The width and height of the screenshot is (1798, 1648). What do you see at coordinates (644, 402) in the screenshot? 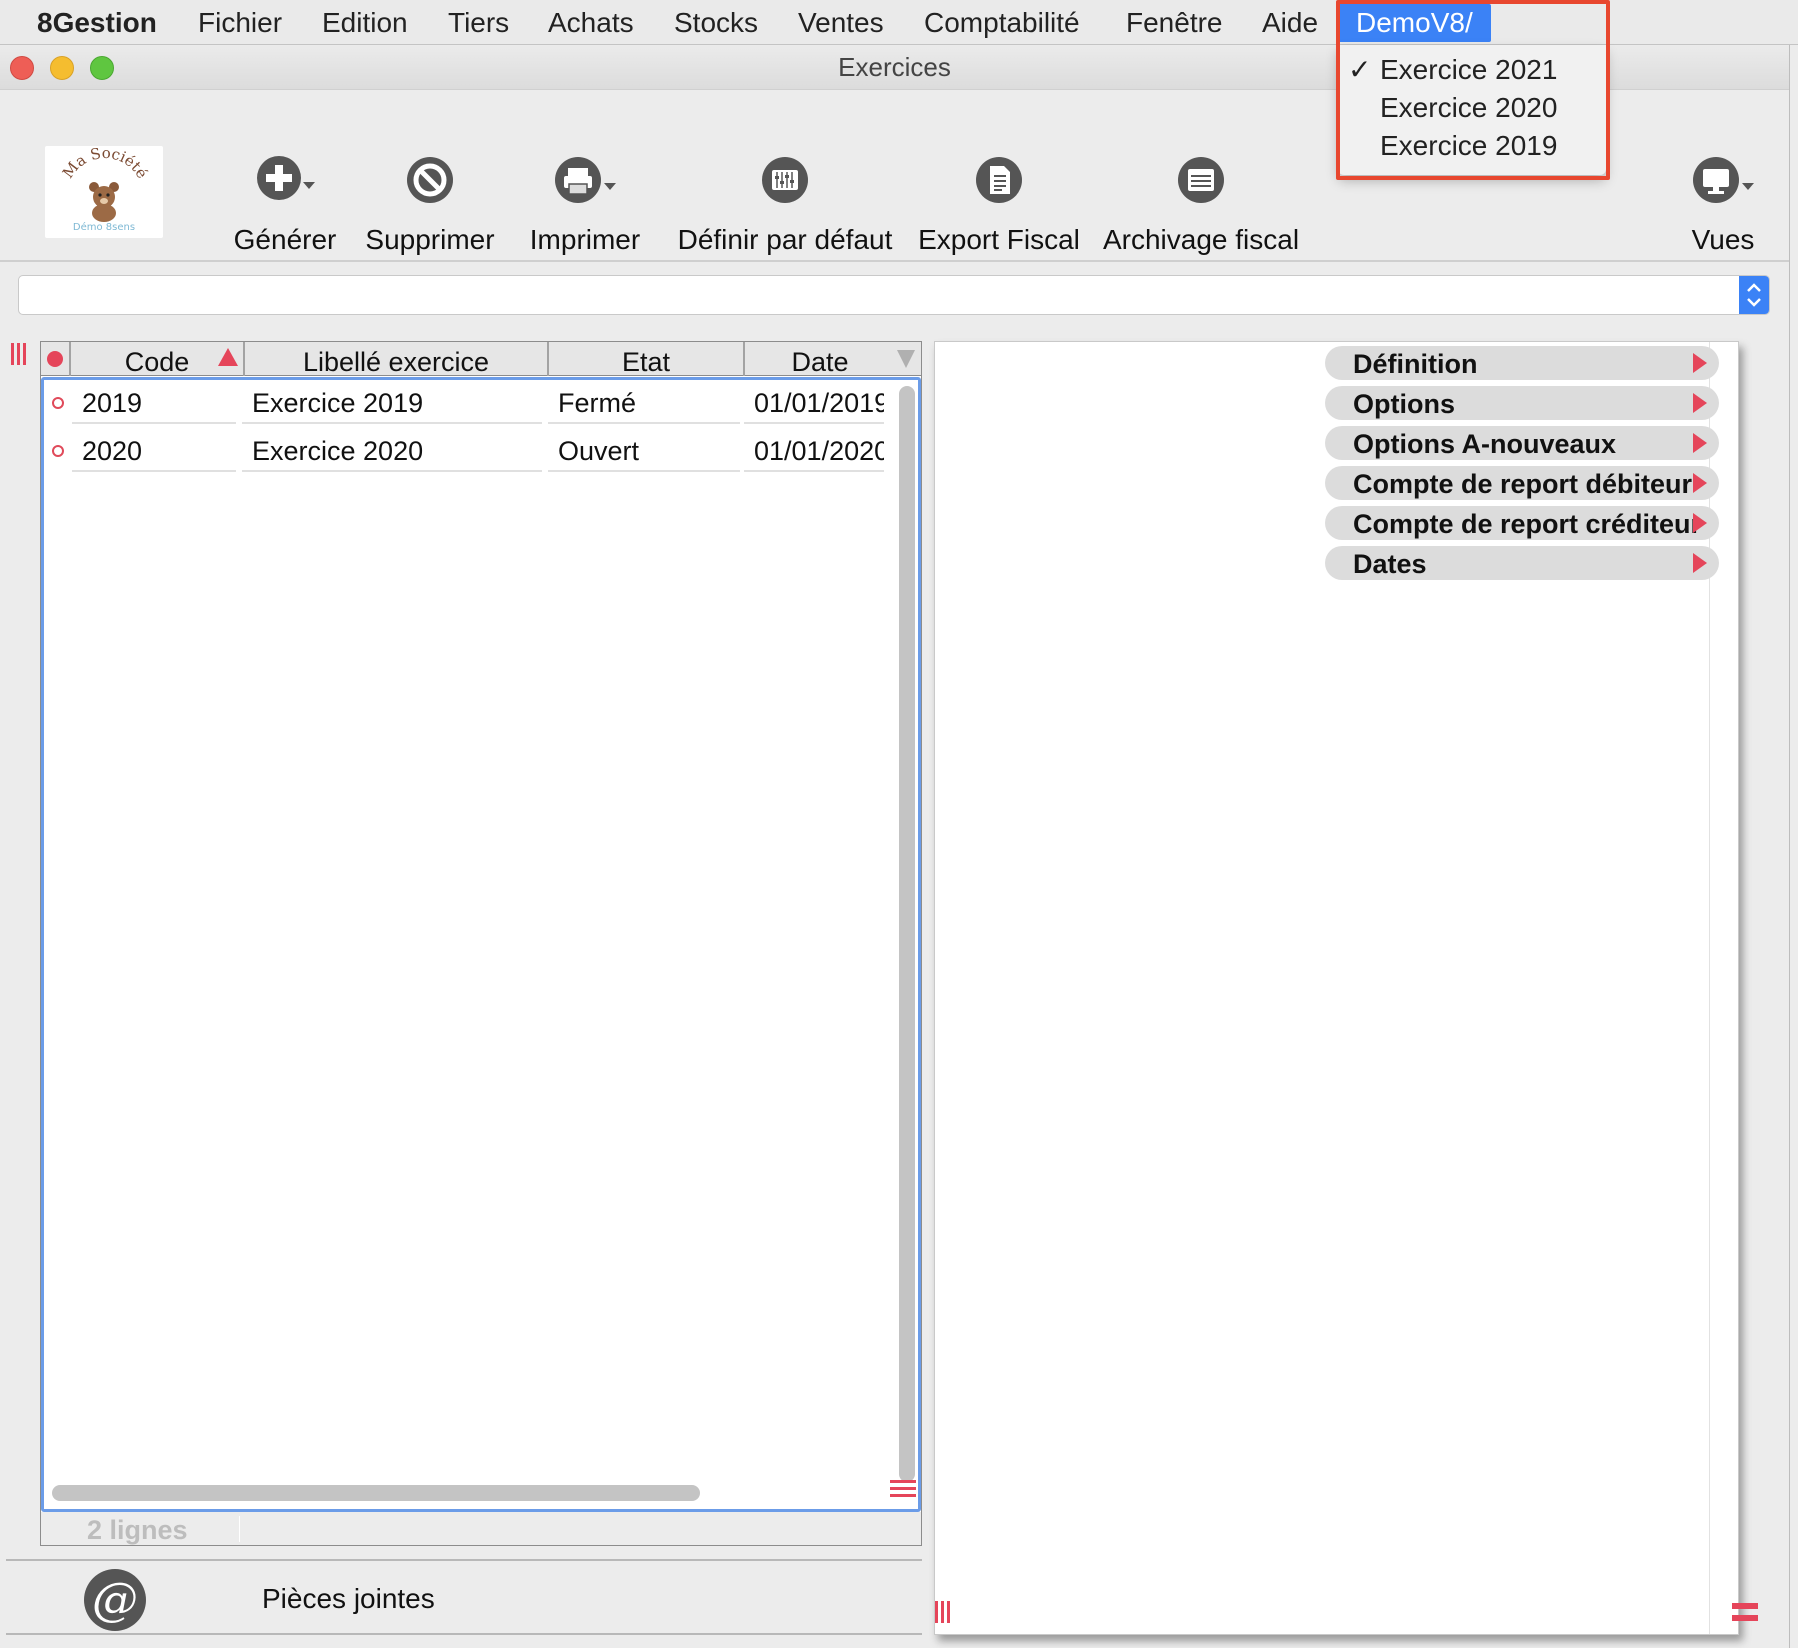
I see `cell-state: Fermé` at bounding box center [644, 402].